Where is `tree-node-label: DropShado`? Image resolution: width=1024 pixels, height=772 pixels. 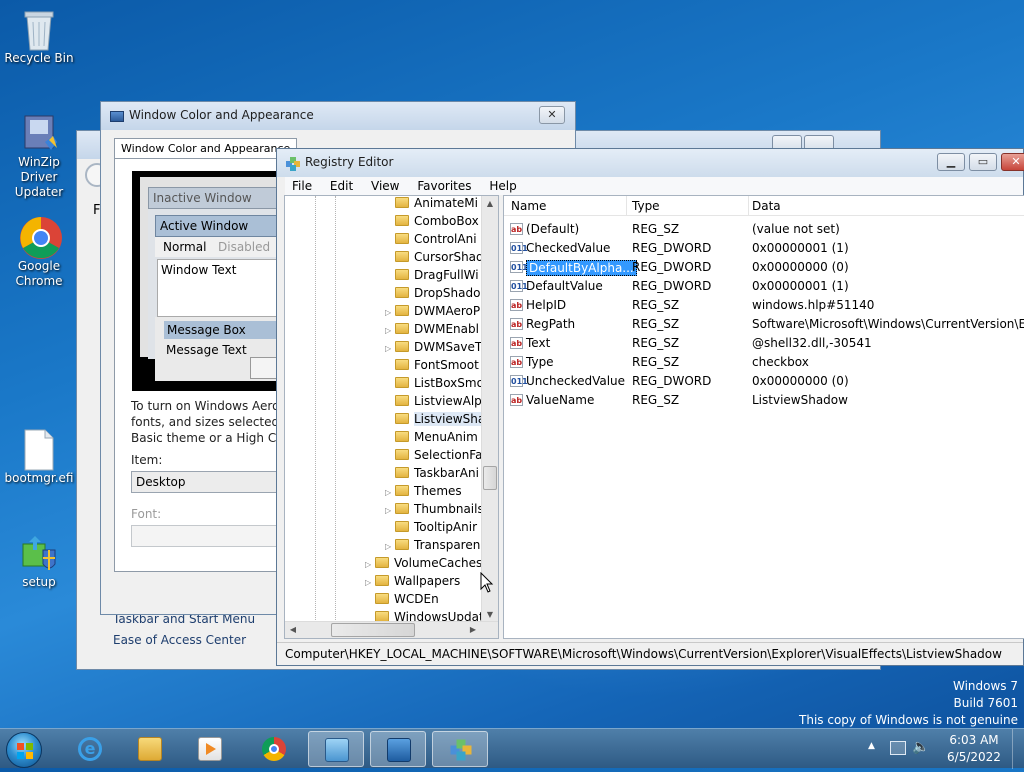 tree-node-label: DropShado is located at coordinates (447, 293).